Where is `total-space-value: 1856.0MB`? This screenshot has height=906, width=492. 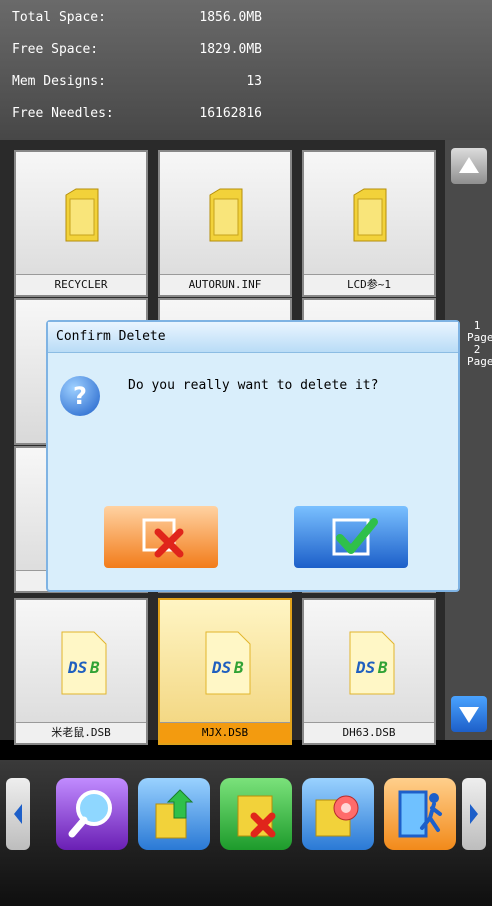
total-space-value: 1856.0MB is located at coordinates (230, 17).